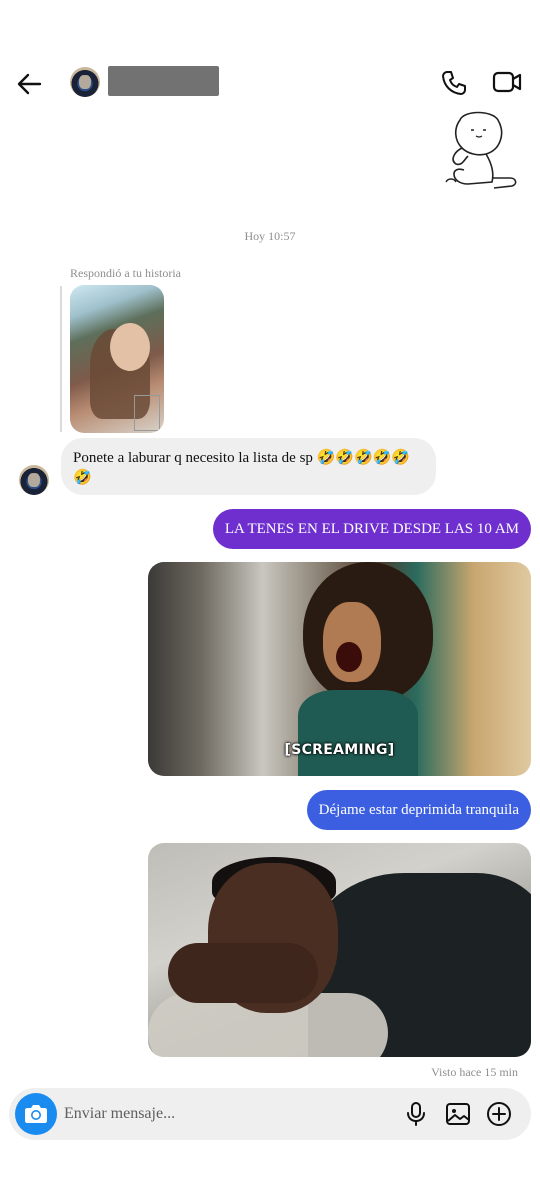 This screenshot has width=540, height=1200. What do you see at coordinates (85, 82) in the screenshot?
I see `contact-avatar` at bounding box center [85, 82].